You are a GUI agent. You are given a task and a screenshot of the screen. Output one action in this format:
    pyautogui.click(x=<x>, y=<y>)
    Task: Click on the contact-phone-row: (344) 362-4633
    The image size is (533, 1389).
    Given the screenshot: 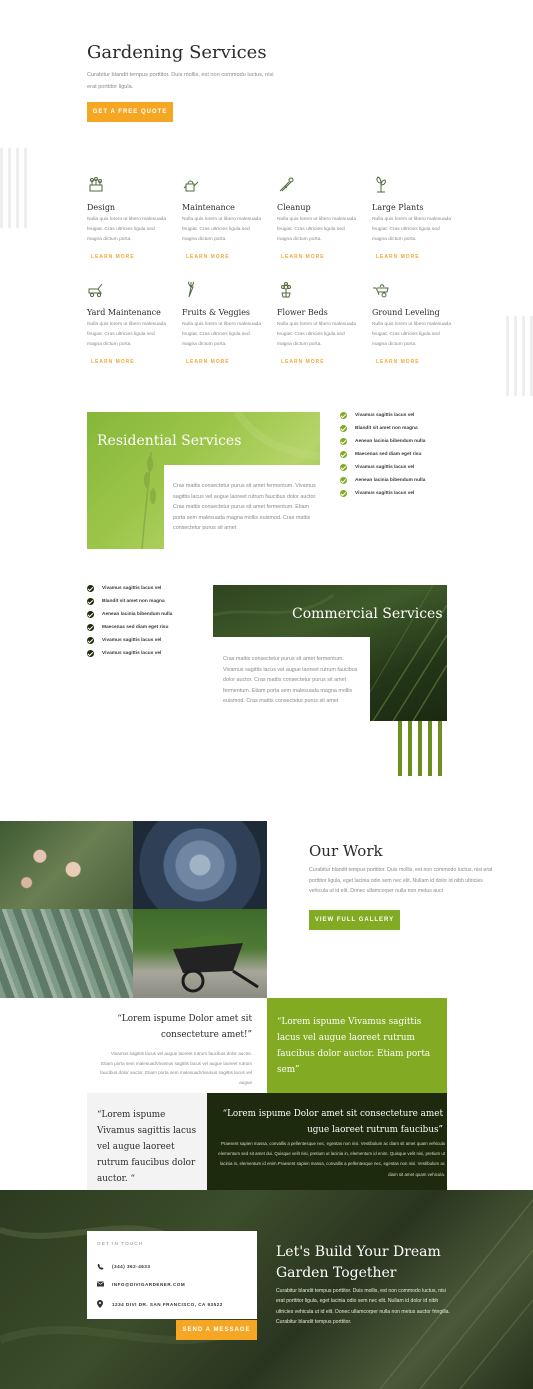 What is the action you would take?
    pyautogui.click(x=123, y=1266)
    